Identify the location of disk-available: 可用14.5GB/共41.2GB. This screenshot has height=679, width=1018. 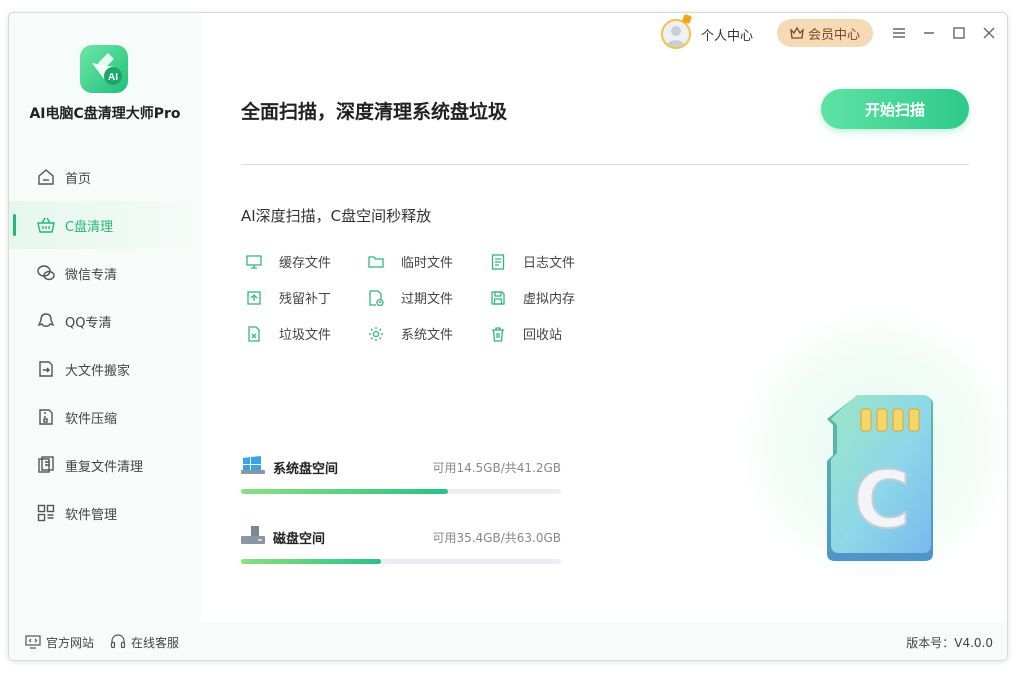
(496, 467).